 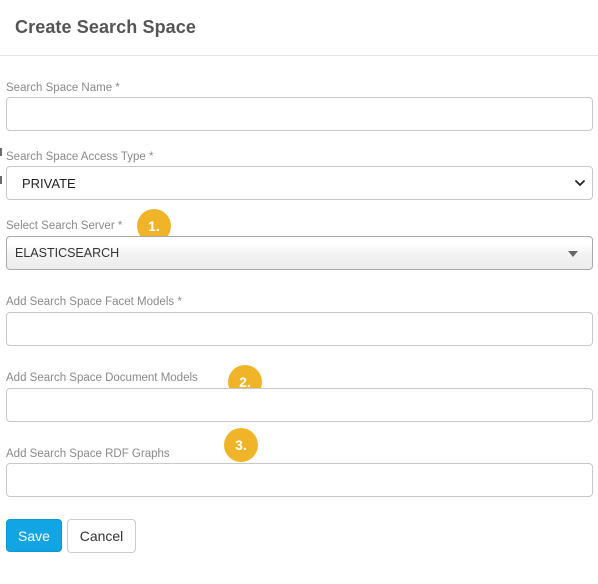 What do you see at coordinates (299, 253) in the screenshot?
I see `search-server-select: ELASTICSEARCH` at bounding box center [299, 253].